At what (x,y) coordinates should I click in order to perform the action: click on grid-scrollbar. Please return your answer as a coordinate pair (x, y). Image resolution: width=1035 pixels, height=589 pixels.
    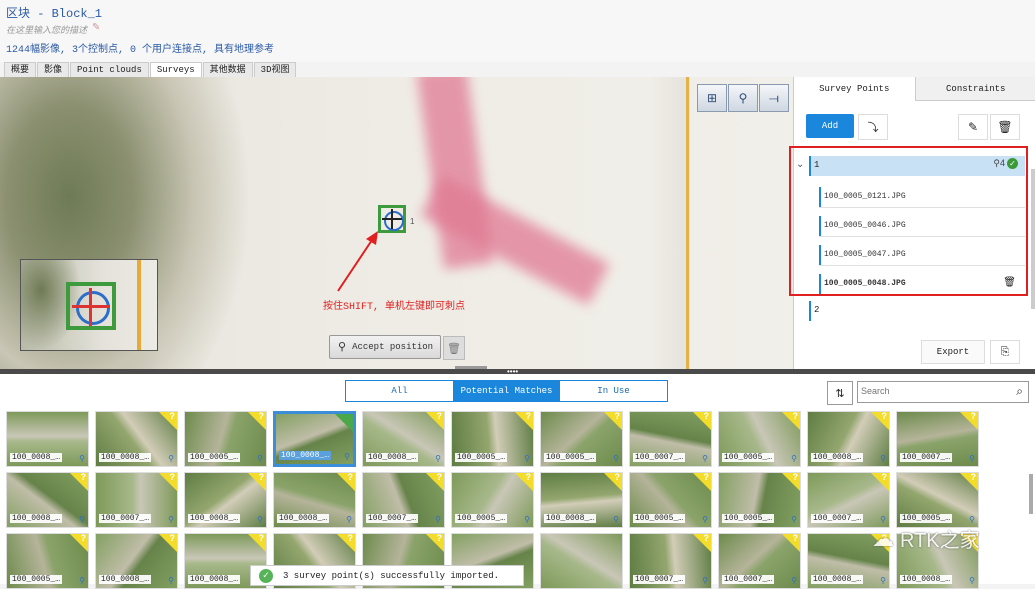
    Looking at the image, I should click on (1031, 494).